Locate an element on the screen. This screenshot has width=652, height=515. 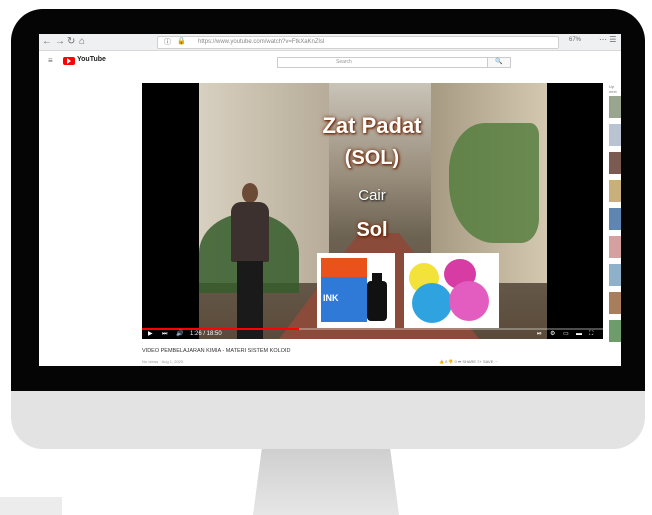
play-triangle-icon is located at coordinates (69, 61).